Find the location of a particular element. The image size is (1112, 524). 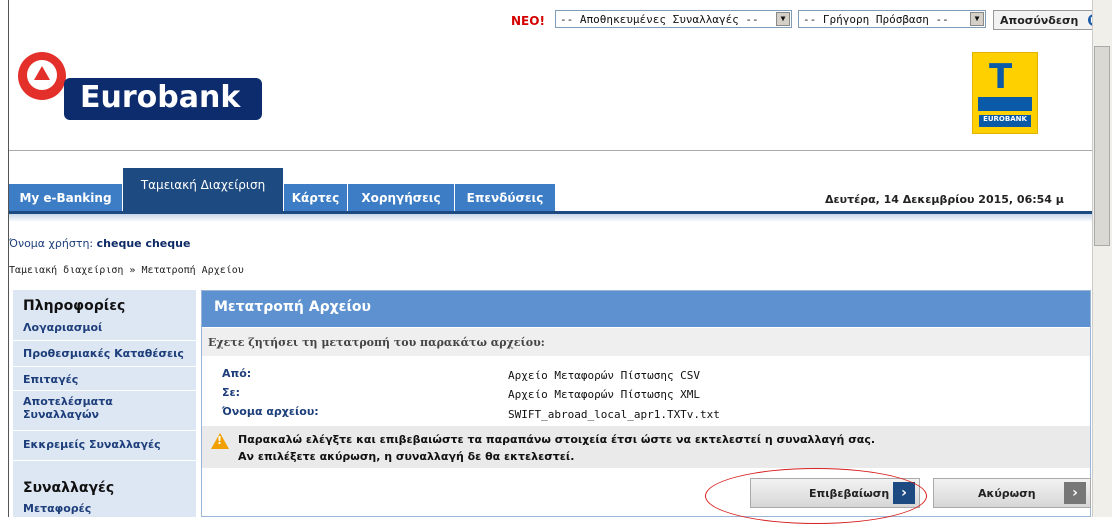

sidebar-item-accounts: Λογαριασμοί is located at coordinates (105, 327).